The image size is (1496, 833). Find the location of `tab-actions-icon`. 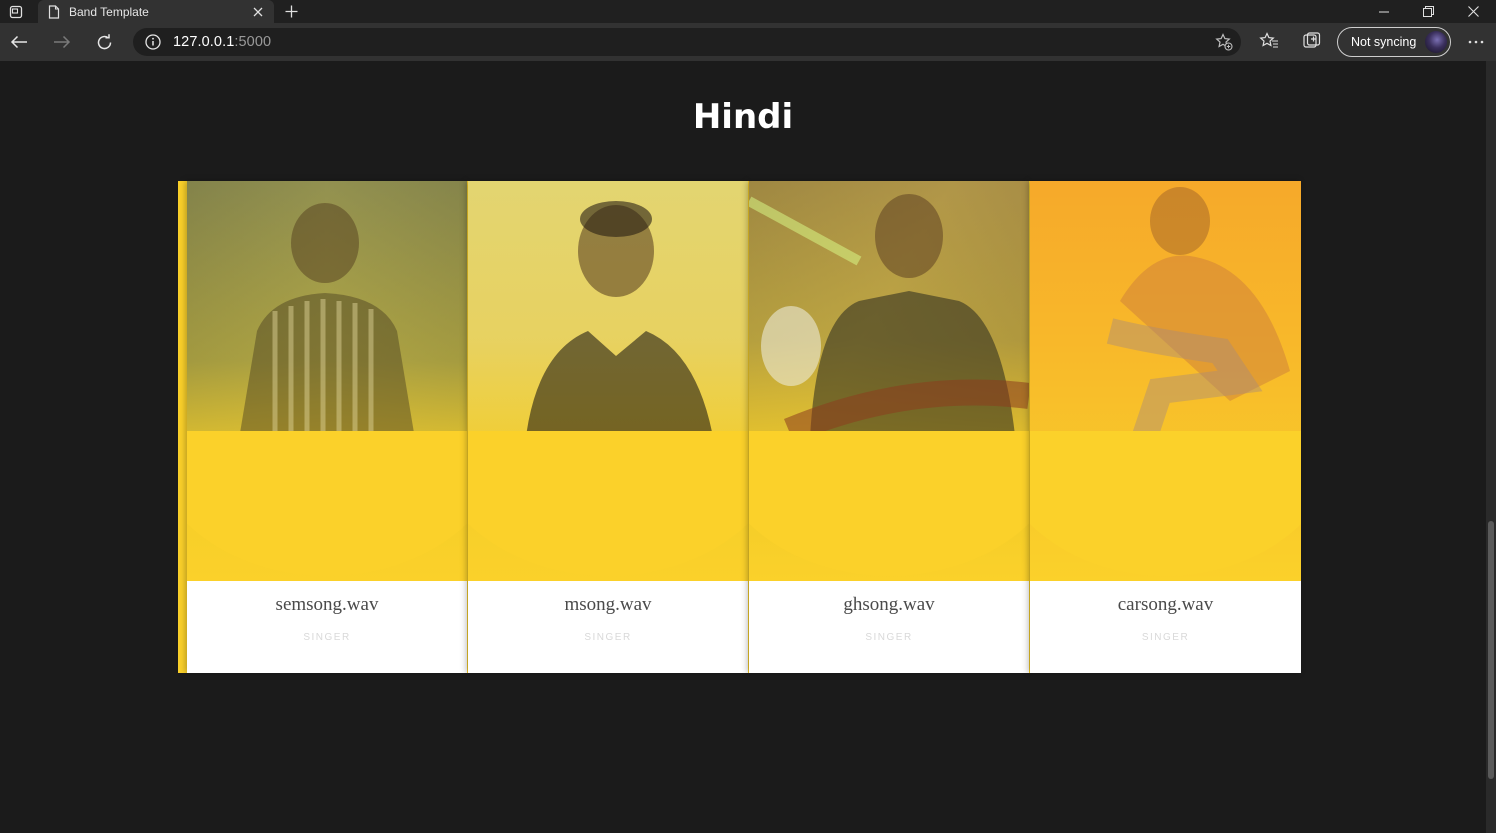

tab-actions-icon is located at coordinates (16, 11).